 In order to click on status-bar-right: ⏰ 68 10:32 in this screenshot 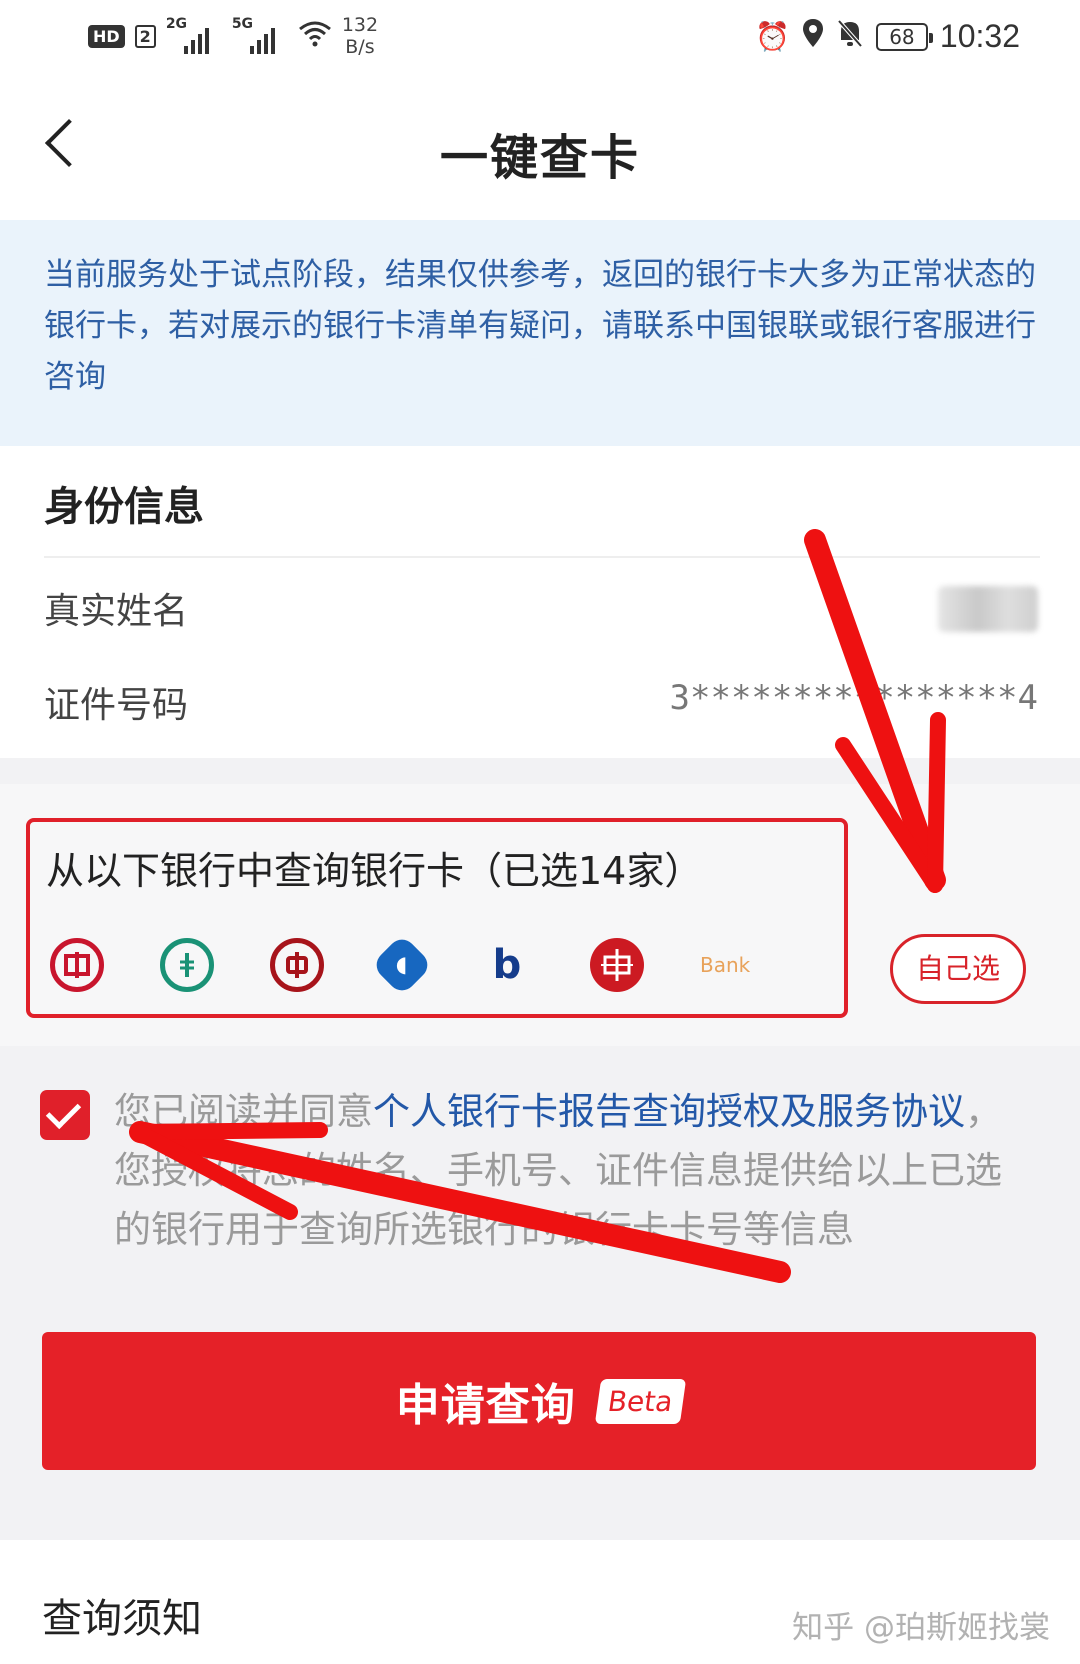, I will do `click(887, 36)`.